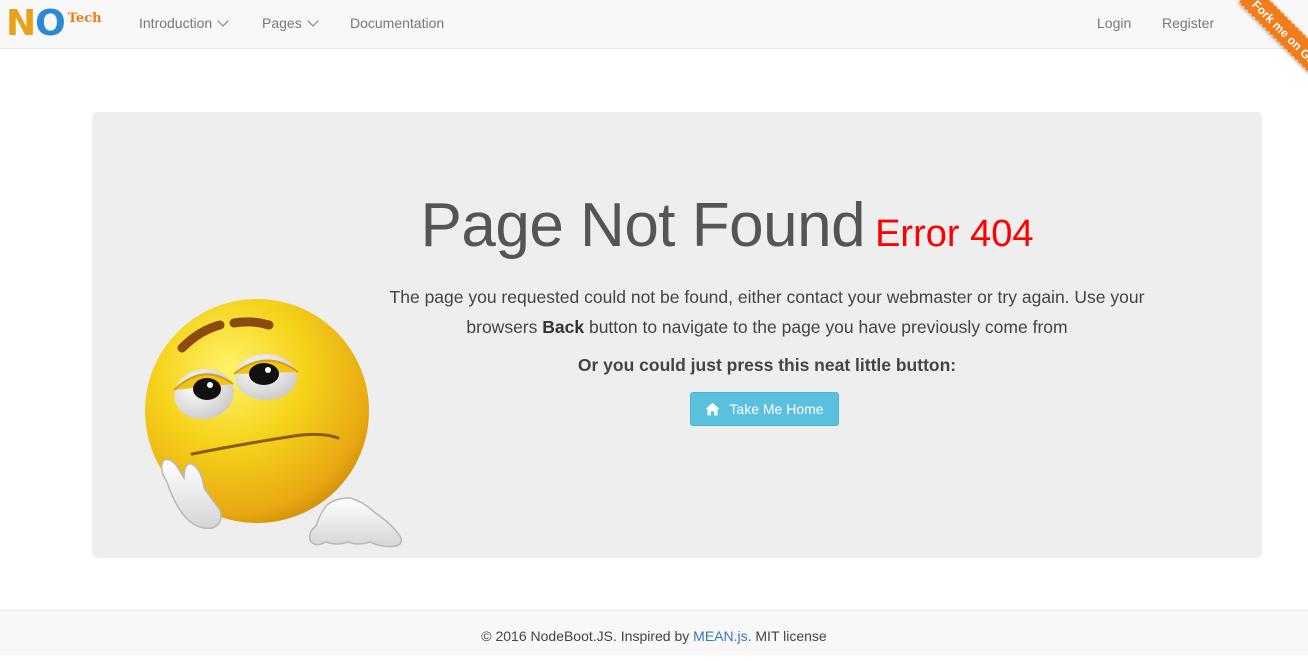 The height and width of the screenshot is (661, 1308). I want to click on take-me-home-button: Take Me Home, so click(764, 409).